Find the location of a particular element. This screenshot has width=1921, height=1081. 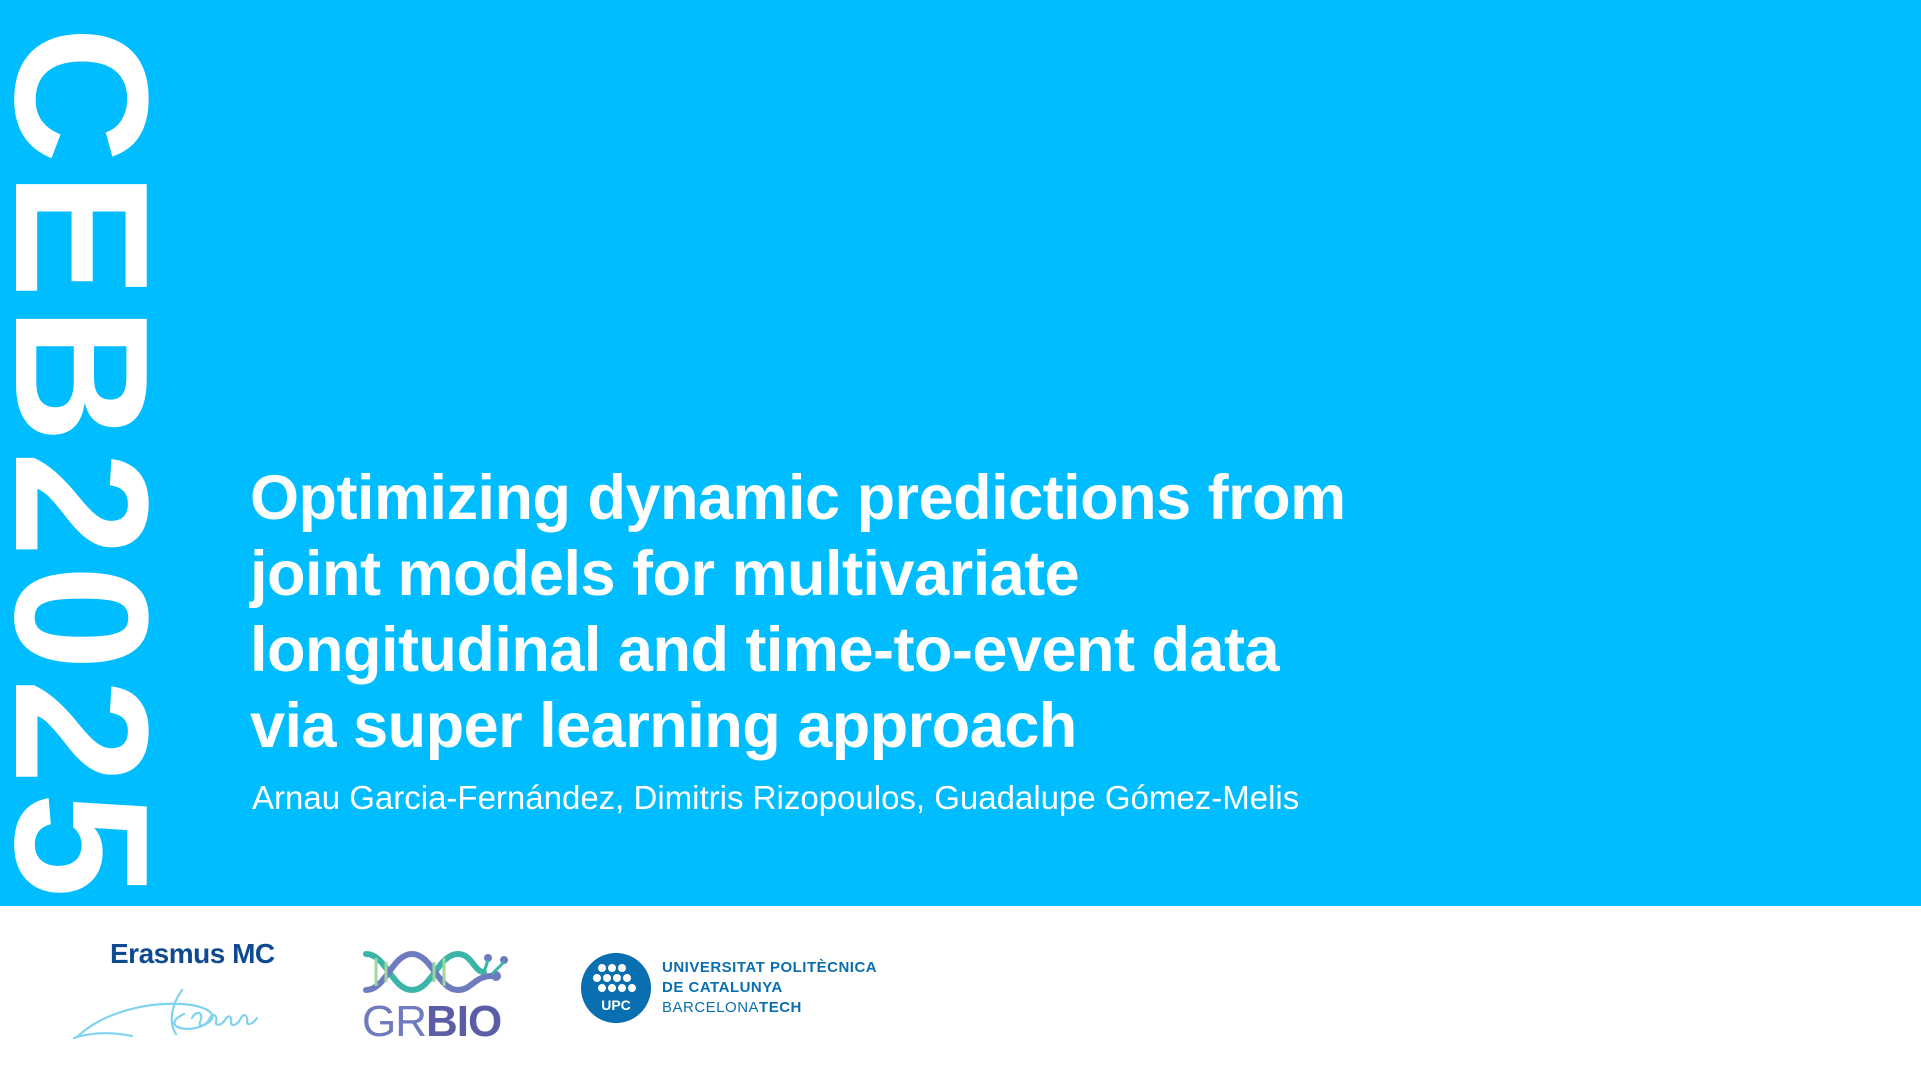

erasmus-mc-wordmark: Erasmus MC is located at coordinates (192, 953).